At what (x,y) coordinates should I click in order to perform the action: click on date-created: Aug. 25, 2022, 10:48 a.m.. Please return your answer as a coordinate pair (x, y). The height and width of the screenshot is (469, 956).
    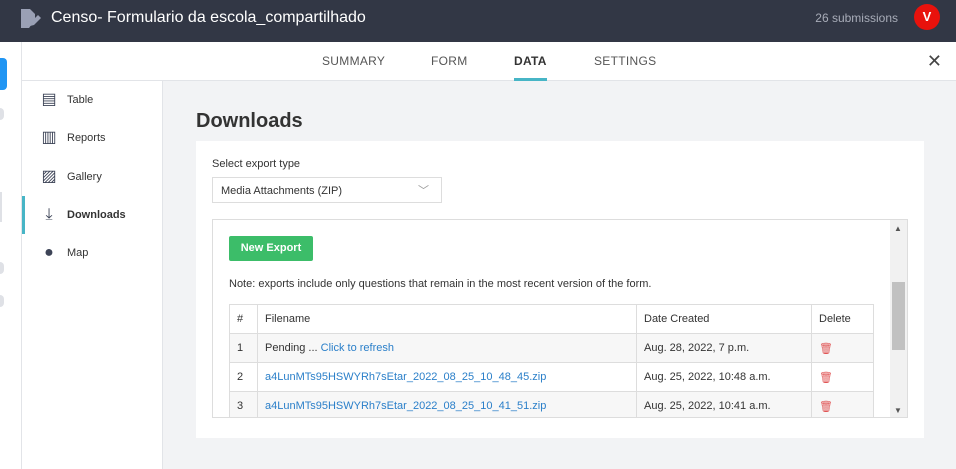
    Looking at the image, I should click on (724, 377).